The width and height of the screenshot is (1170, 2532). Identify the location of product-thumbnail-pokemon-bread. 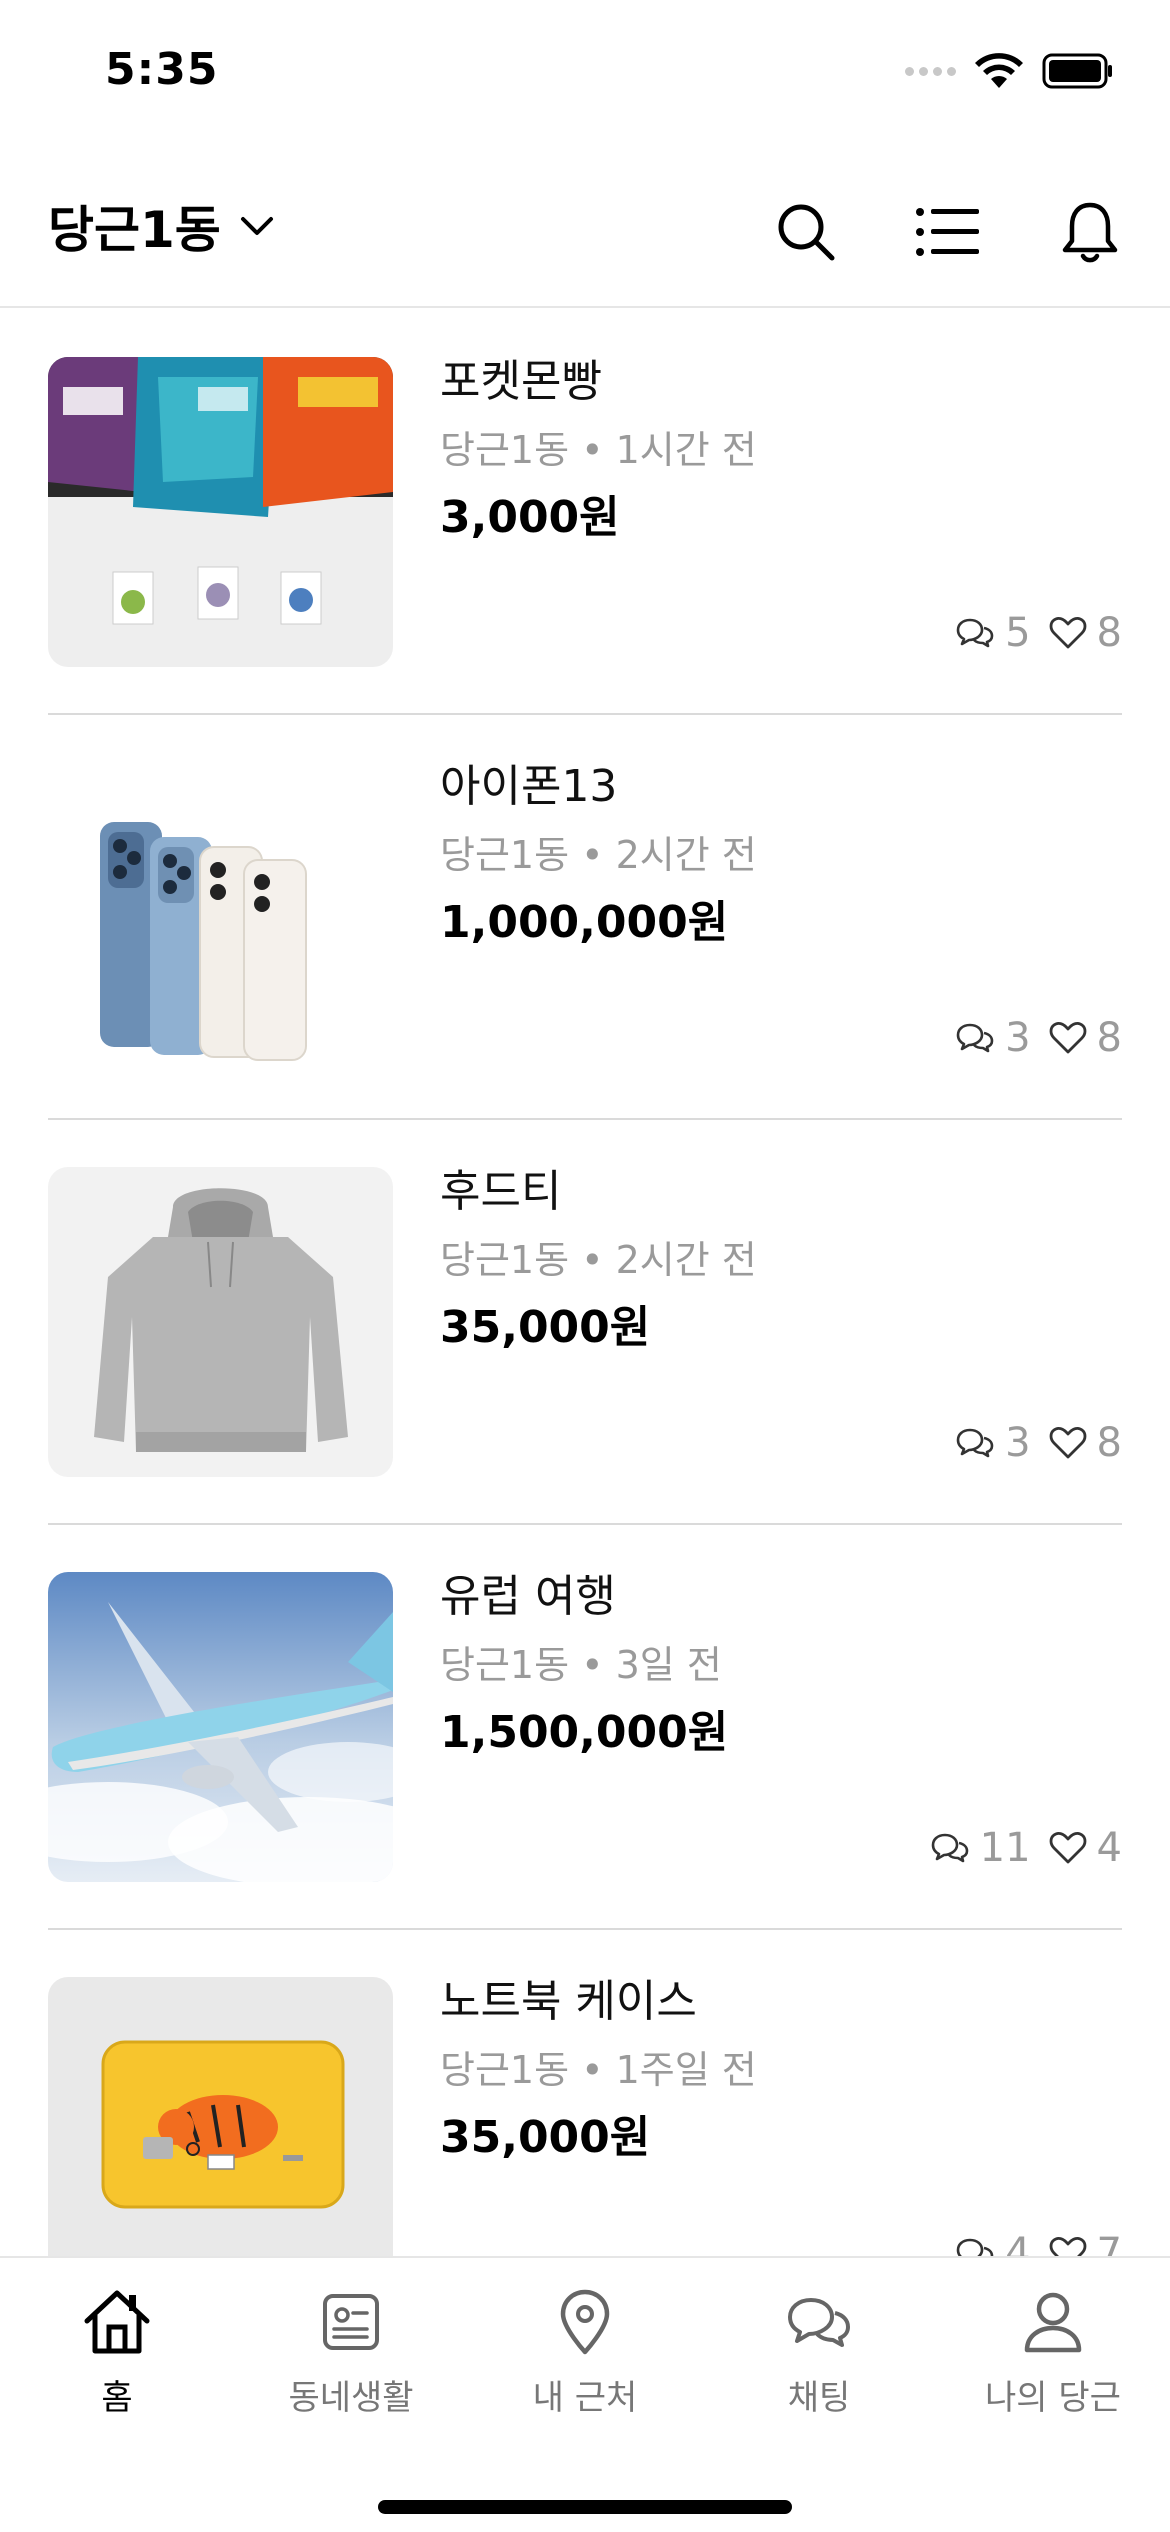
(220, 512).